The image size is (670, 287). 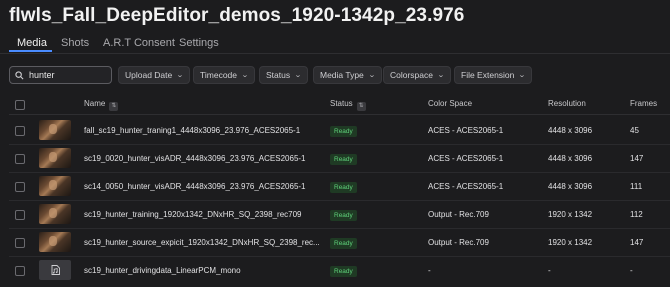 I want to click on resolution: -, so click(x=549, y=270).